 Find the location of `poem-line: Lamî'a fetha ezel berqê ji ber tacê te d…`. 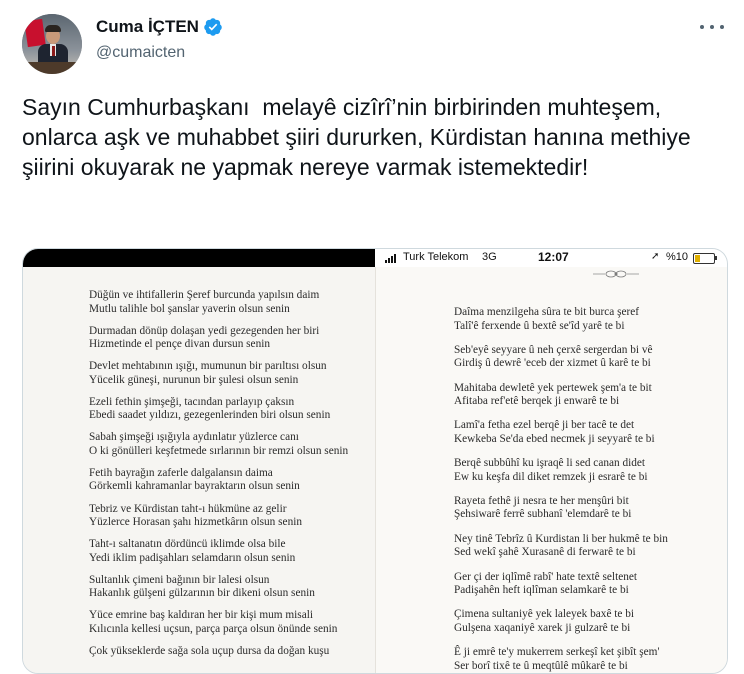

poem-line: Lamî'a fetha ezel berqê ji ber tacê te d… is located at coordinates (544, 425).